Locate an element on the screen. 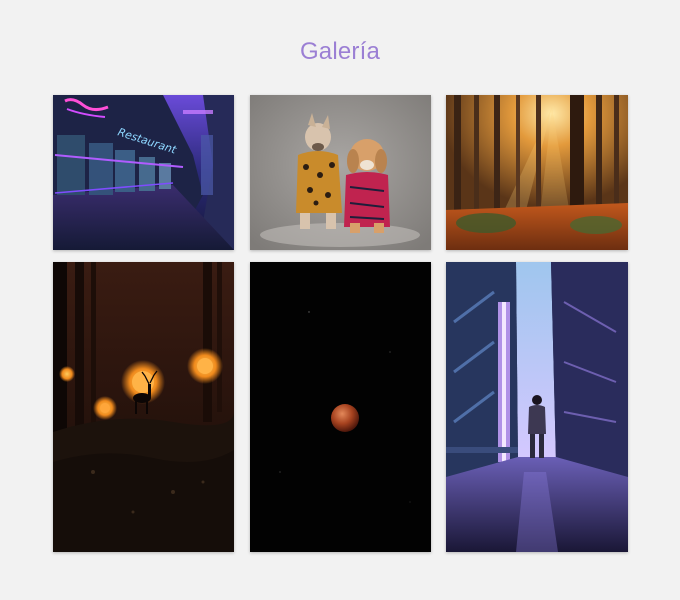 The width and height of the screenshot is (680, 600). deer-forest-image is located at coordinates (143, 407).